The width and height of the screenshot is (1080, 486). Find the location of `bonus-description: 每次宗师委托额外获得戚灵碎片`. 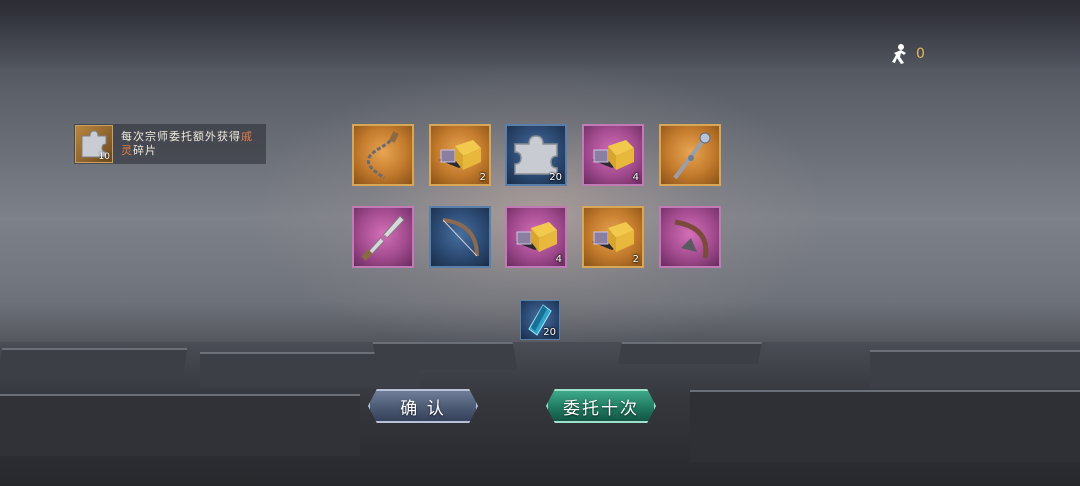

bonus-description: 每次宗师委托额外获得戚灵碎片 is located at coordinates (191, 144).